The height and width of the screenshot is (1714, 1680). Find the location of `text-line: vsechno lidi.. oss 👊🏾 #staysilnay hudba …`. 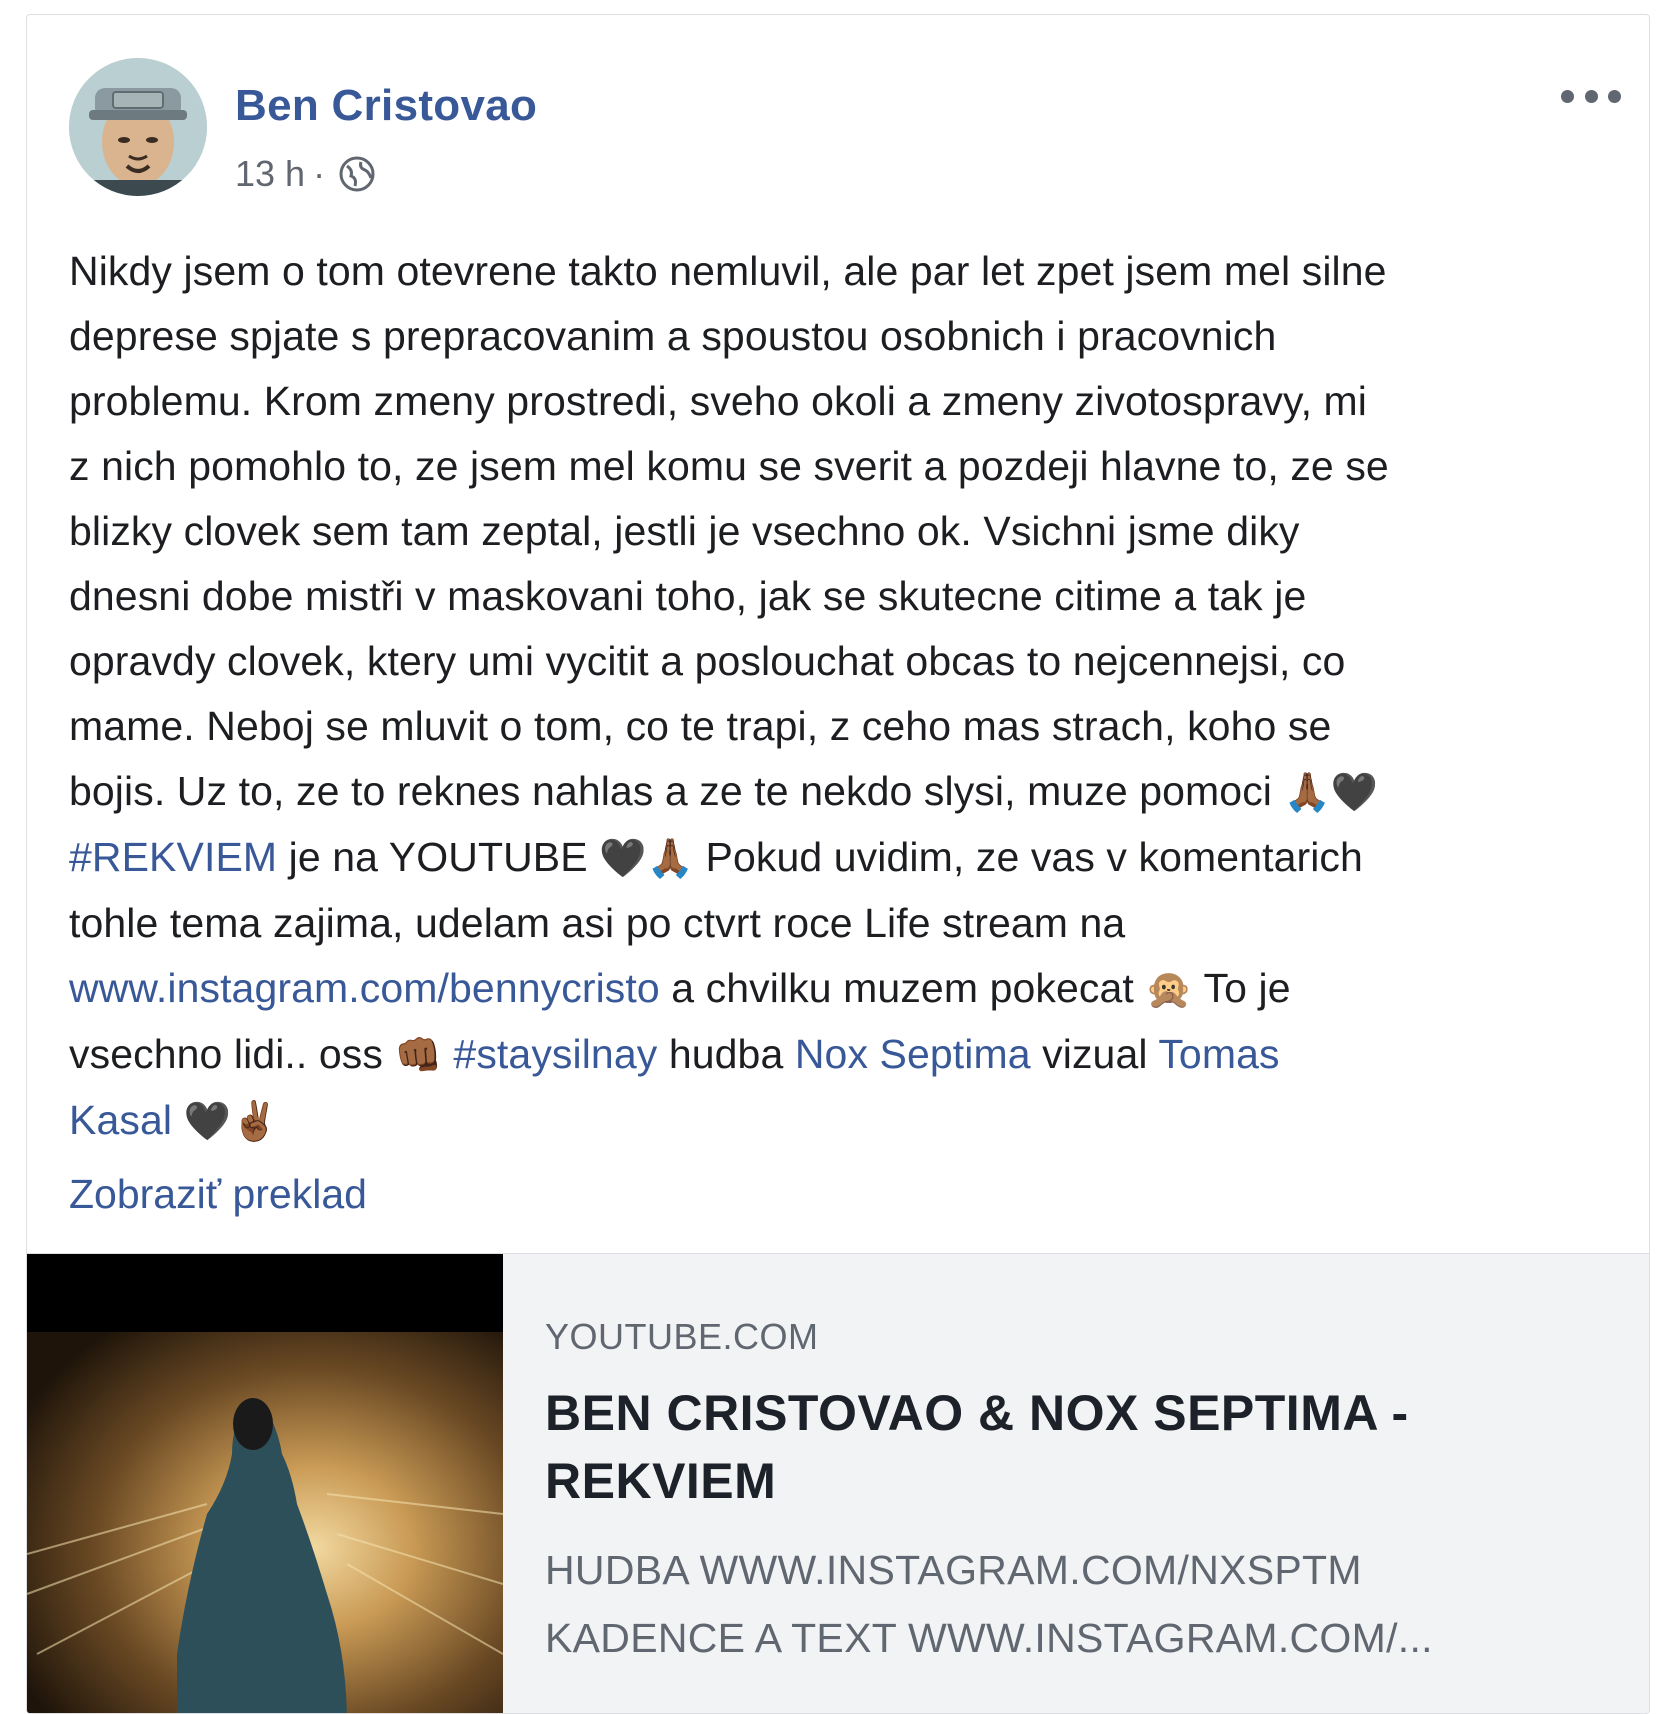

text-line: vsechno lidi.. oss 👊🏾 #staysilnay hudba … is located at coordinates (849, 1055).